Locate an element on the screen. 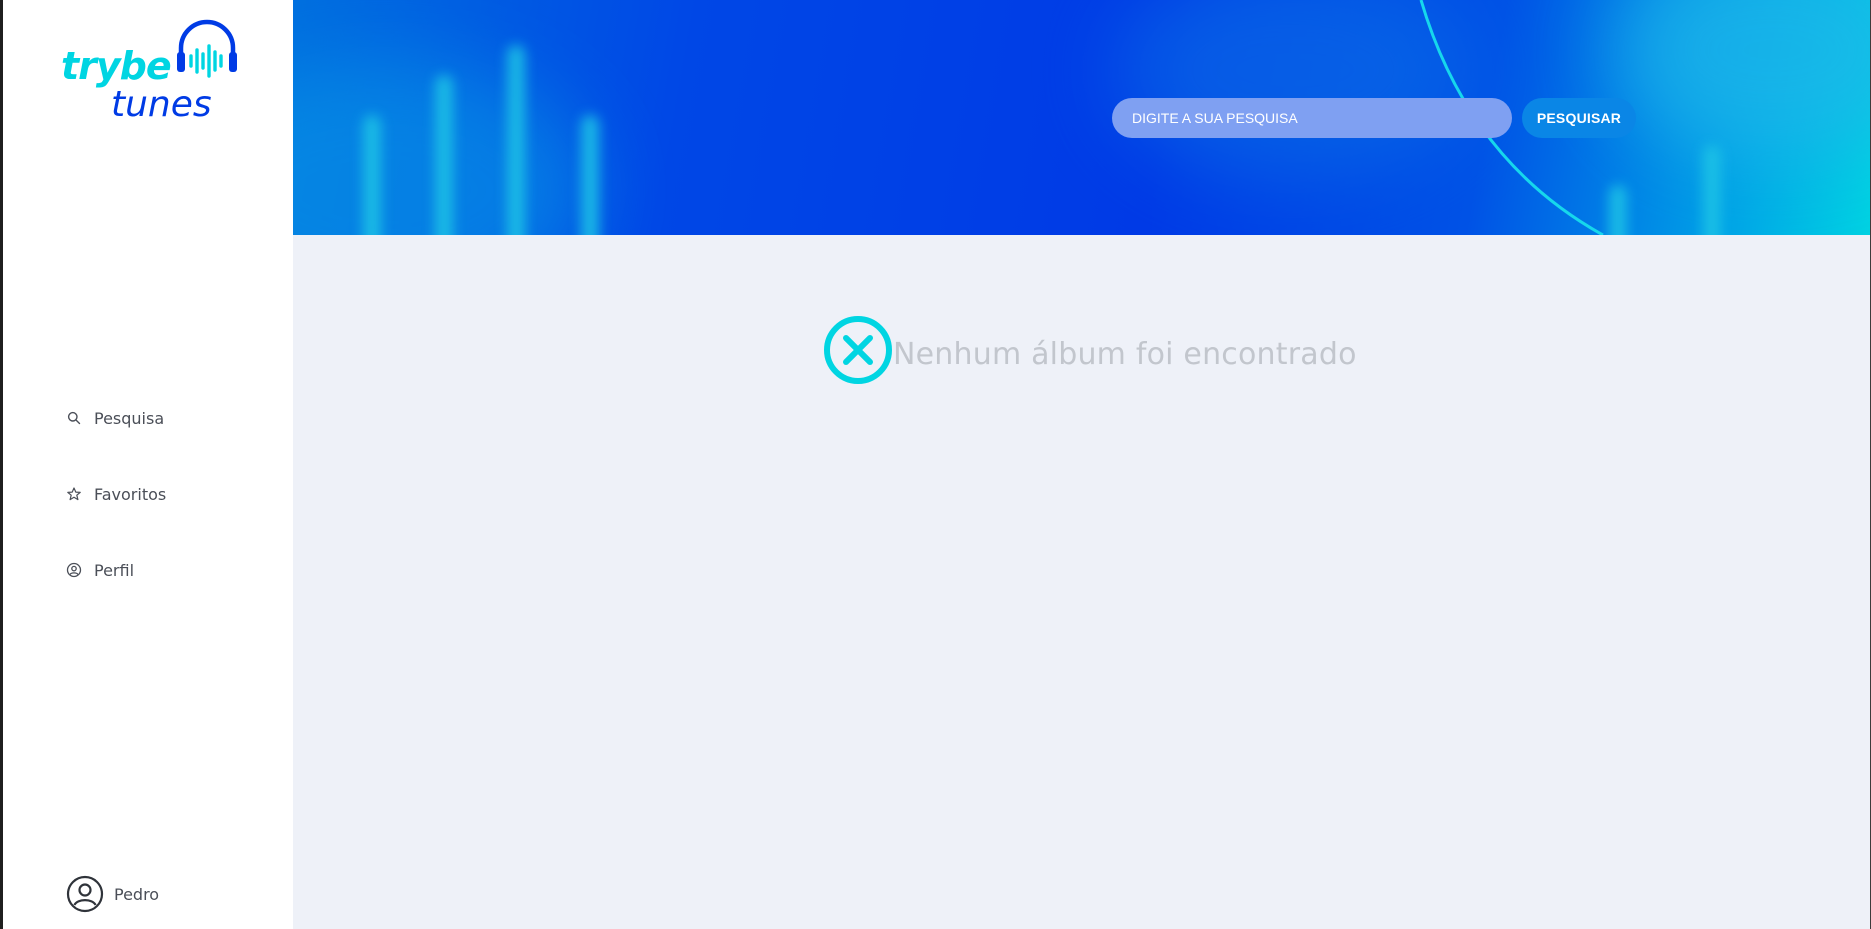 The height and width of the screenshot is (929, 1871). sidebar-item-pesquisa: Pesquisa is located at coordinates (166, 418).